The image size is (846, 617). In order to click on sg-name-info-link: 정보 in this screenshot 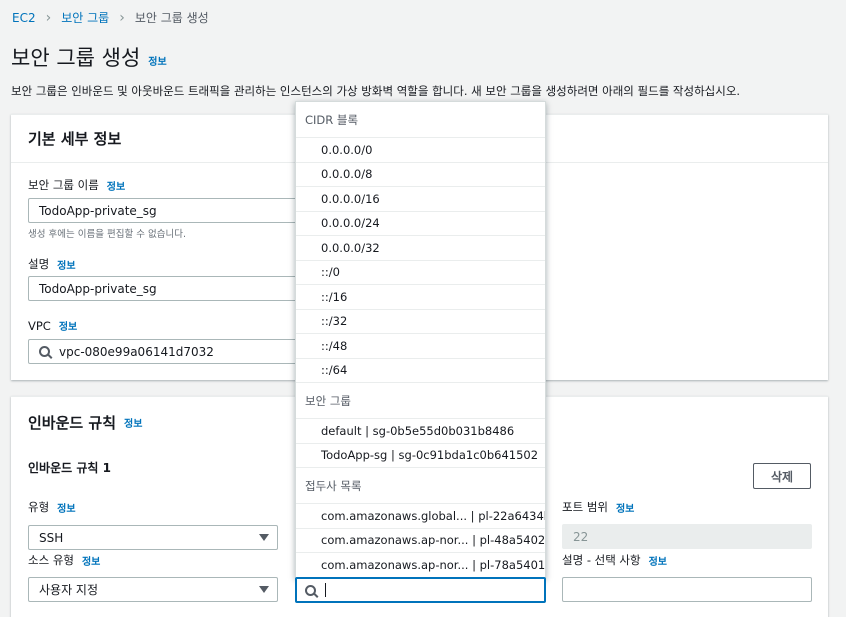, I will do `click(116, 185)`.